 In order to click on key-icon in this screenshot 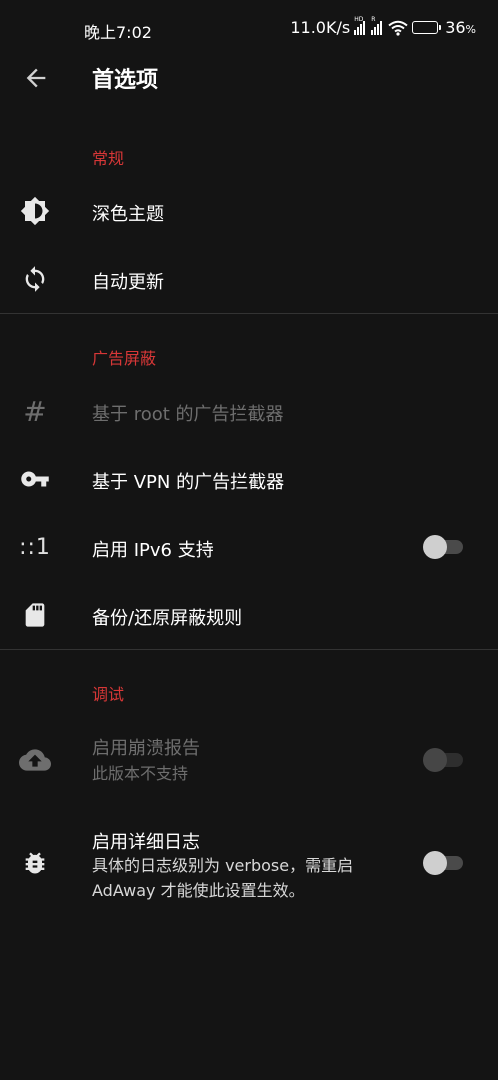, I will do `click(35, 479)`.